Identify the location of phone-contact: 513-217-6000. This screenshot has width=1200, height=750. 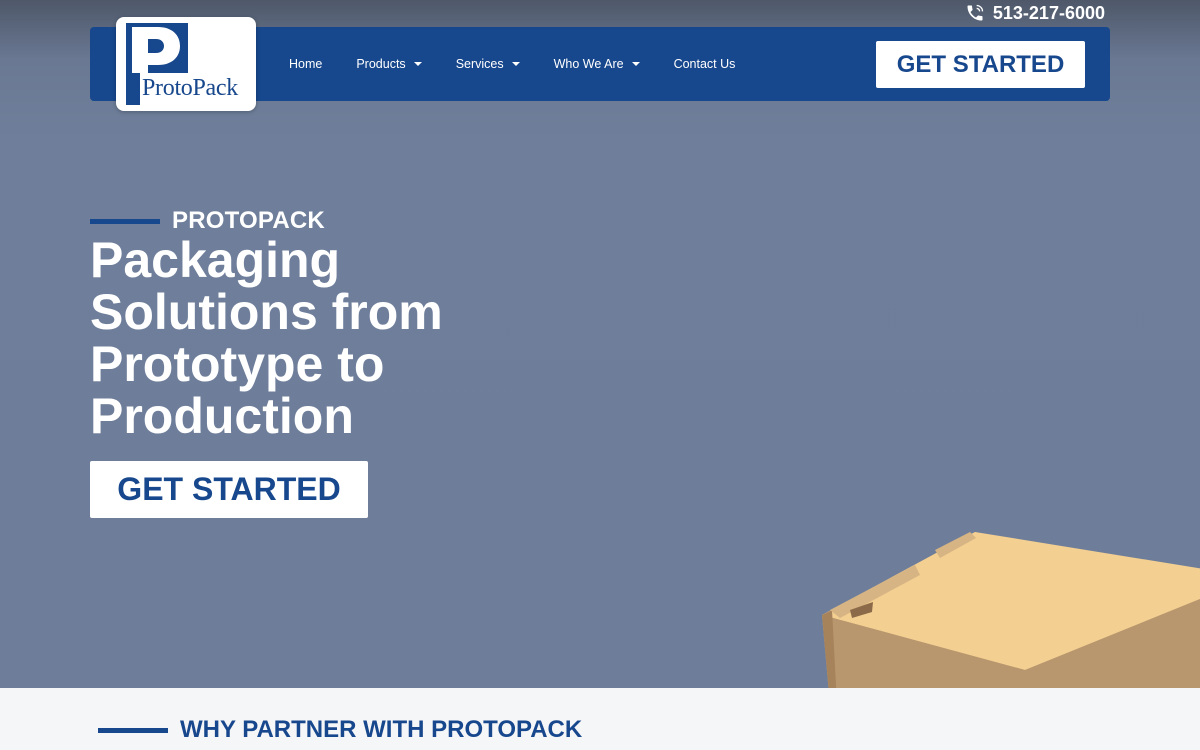
(1035, 13).